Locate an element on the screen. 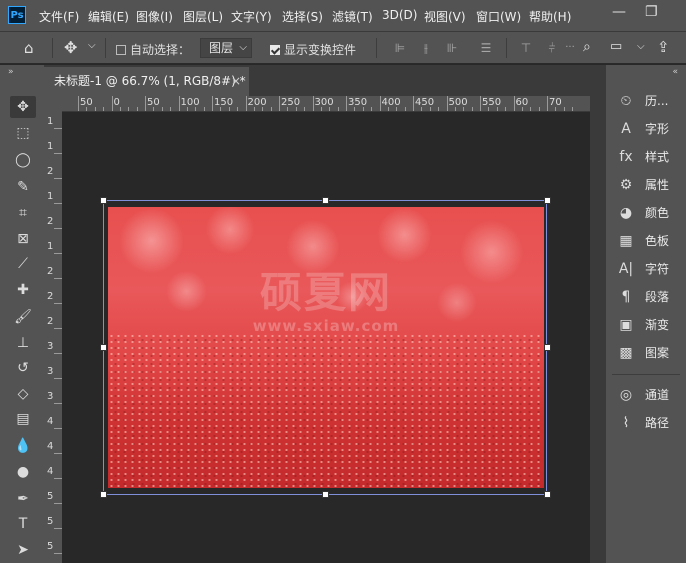  distribute-icon: ☰ is located at coordinates (486, 48).